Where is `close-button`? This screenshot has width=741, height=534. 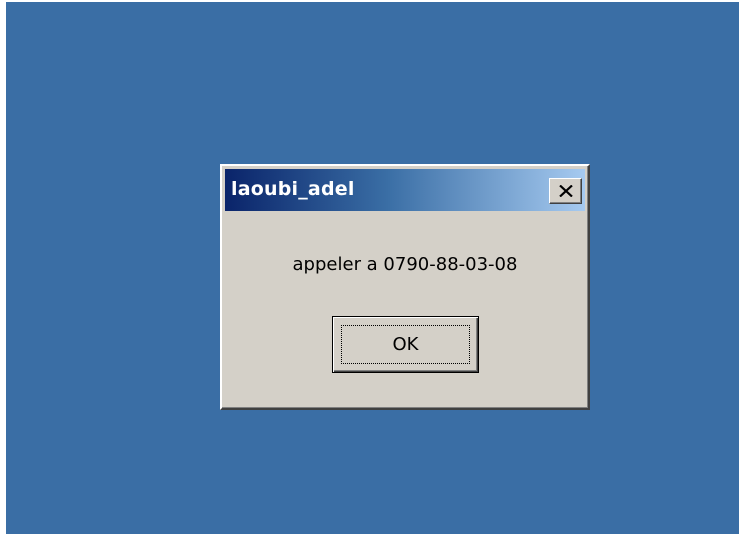 close-button is located at coordinates (565, 191).